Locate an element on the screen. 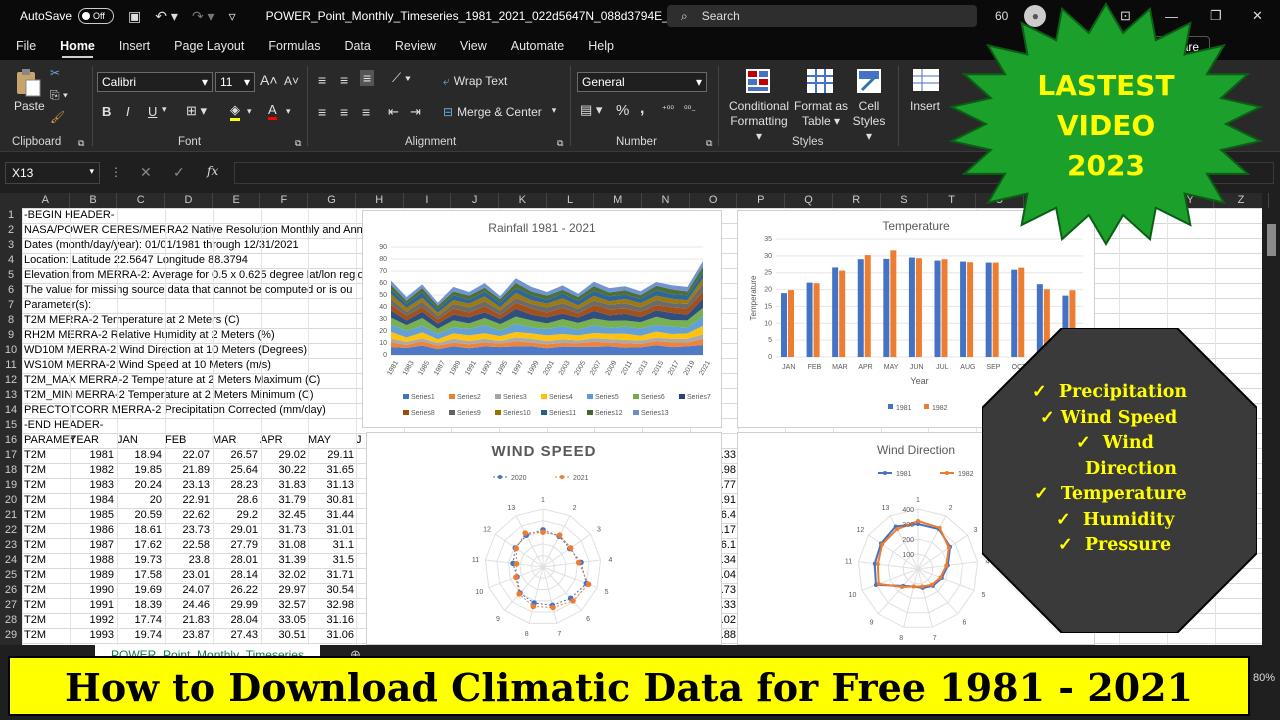 Image resolution: width=1280 pixels, height=720 pixels. align-top-icon: ≡ is located at coordinates (322, 80).